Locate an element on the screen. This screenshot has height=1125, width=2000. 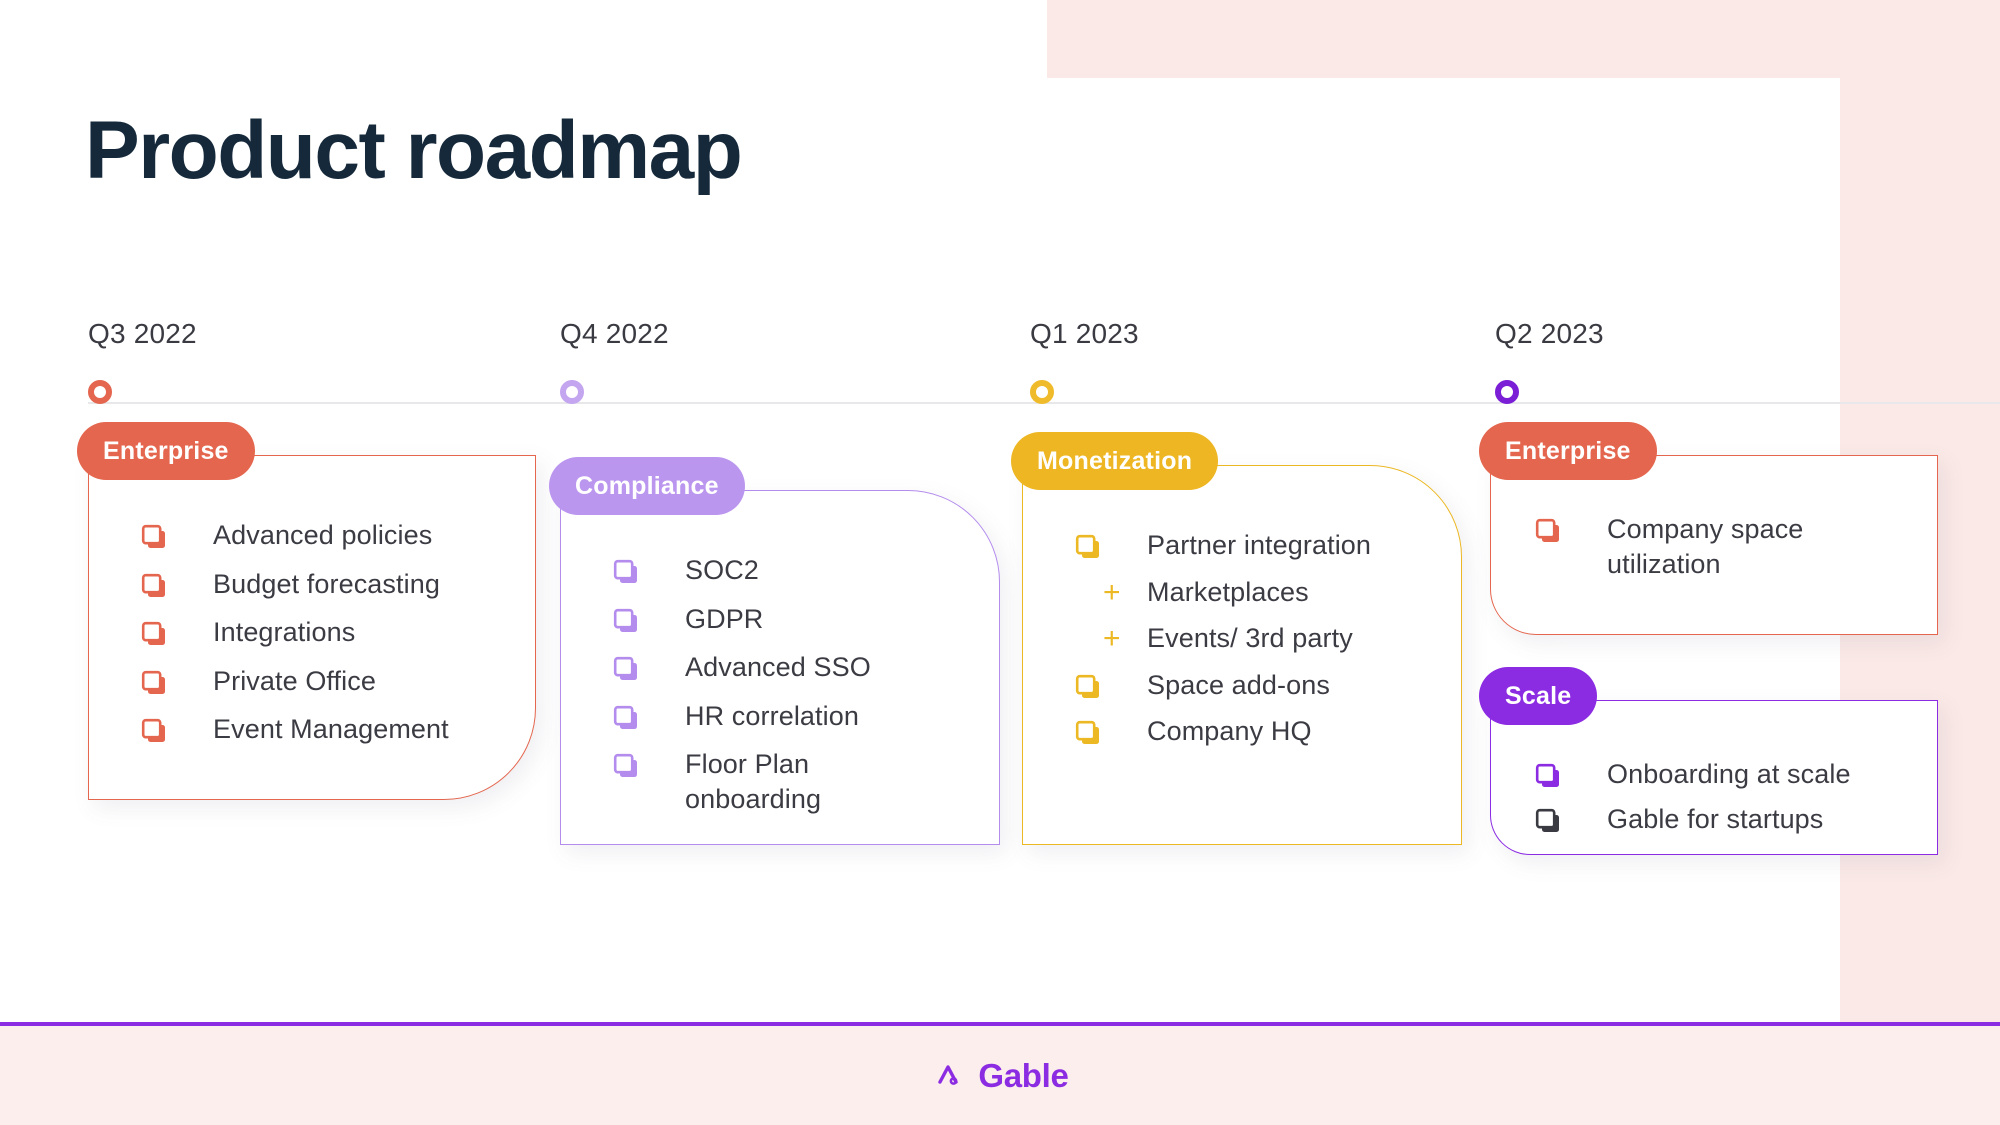
quarter-label: Q3 2022 is located at coordinates (142, 333).